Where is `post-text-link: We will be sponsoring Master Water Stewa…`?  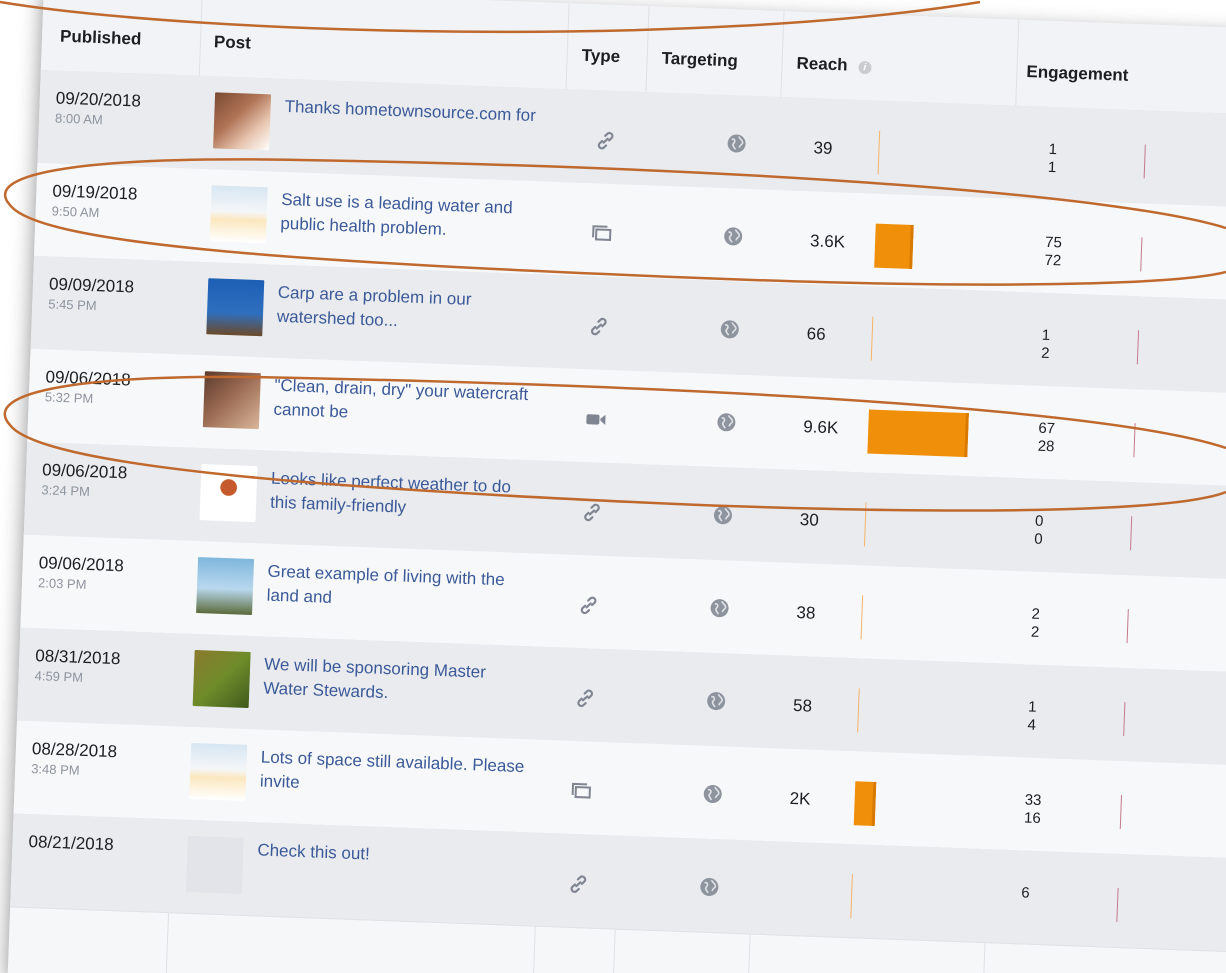 post-text-link: We will be sponsoring Master Water Stewa… is located at coordinates (399, 682).